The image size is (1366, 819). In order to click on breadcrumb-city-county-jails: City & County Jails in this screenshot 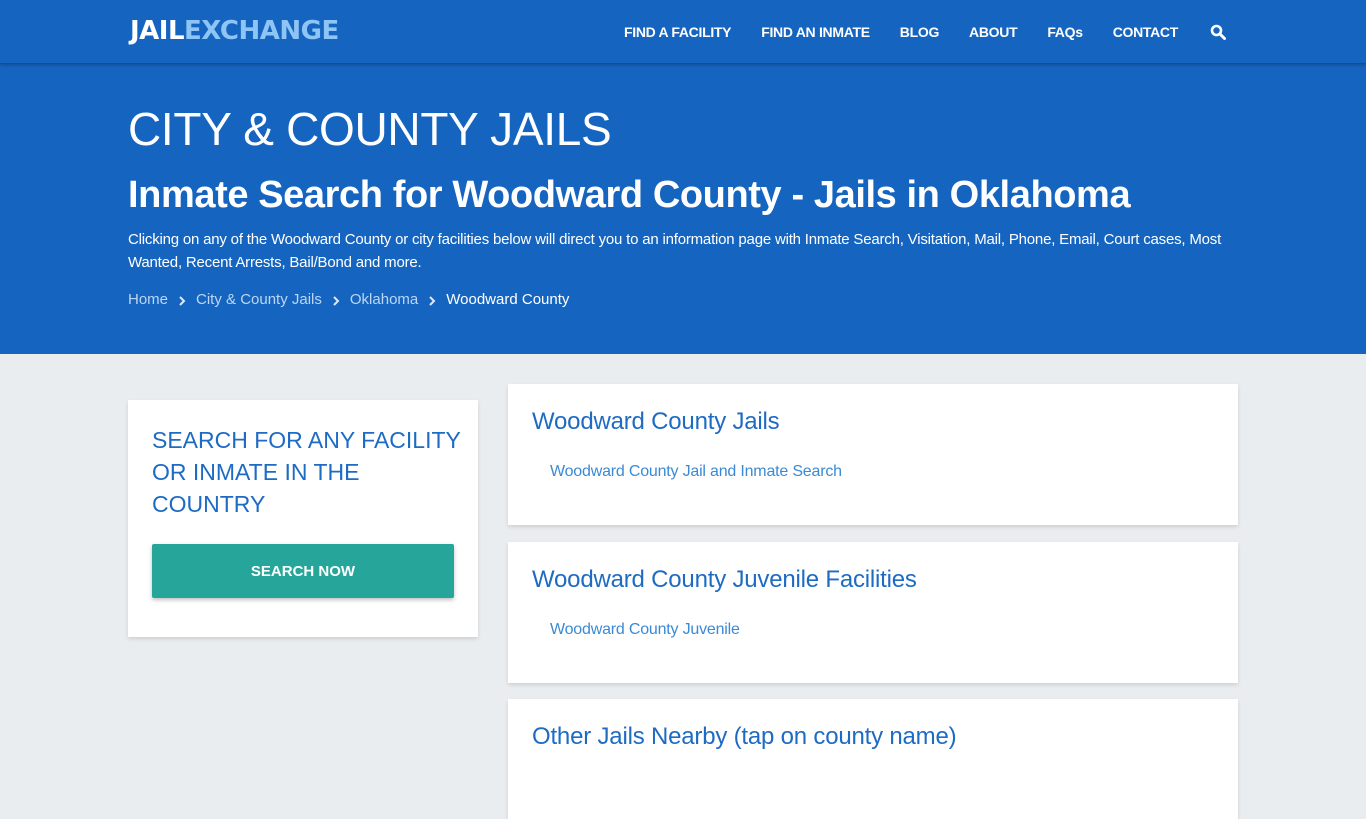, I will do `click(259, 299)`.